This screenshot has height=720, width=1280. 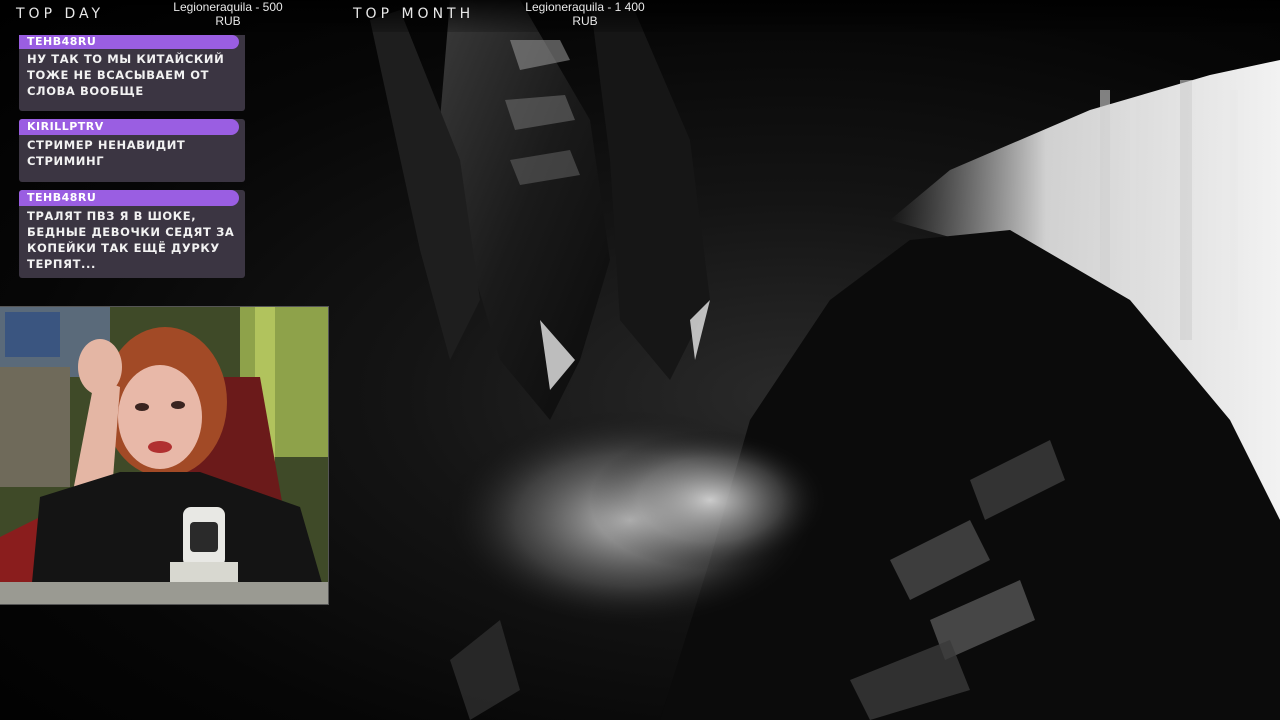 What do you see at coordinates (60, 14) in the screenshot?
I see `top-day-label: TOP DAY` at bounding box center [60, 14].